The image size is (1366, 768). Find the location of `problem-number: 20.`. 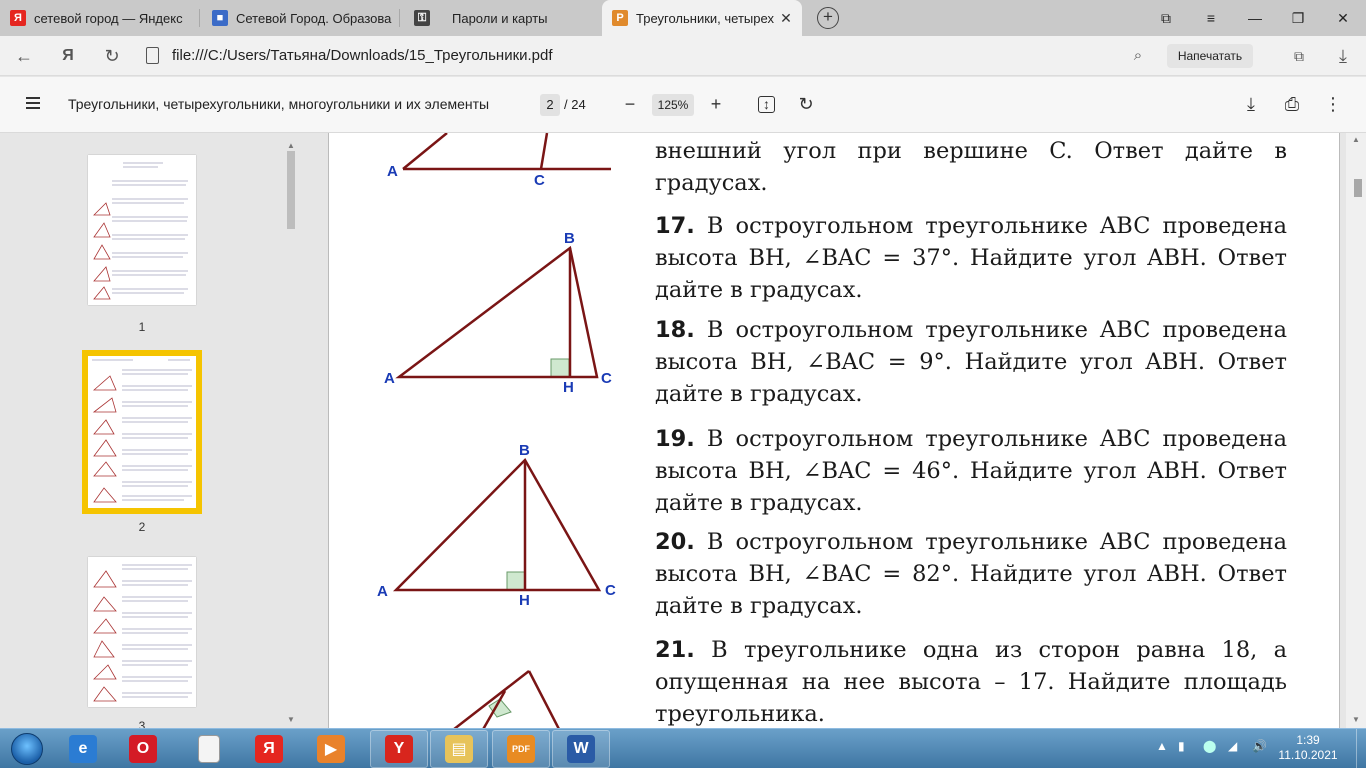

problem-number: 20. is located at coordinates (675, 542).